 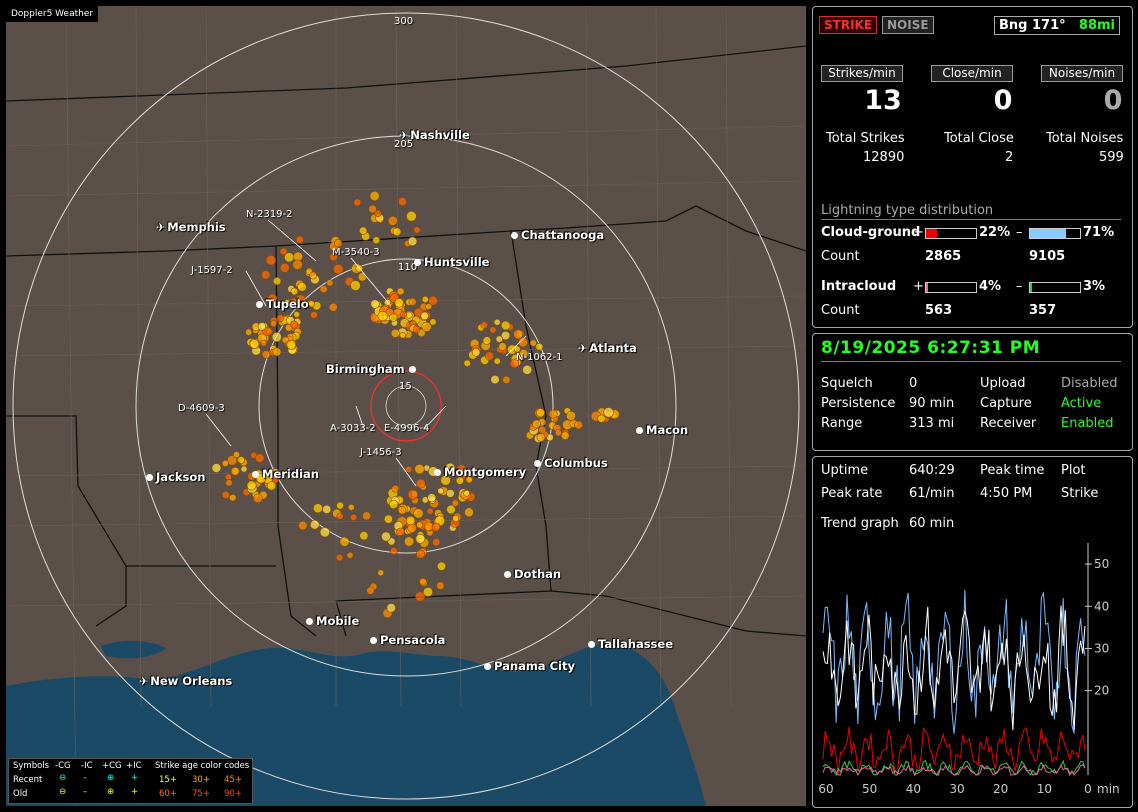 I want to click on plot-value: Strike, so click(x=1079, y=493).